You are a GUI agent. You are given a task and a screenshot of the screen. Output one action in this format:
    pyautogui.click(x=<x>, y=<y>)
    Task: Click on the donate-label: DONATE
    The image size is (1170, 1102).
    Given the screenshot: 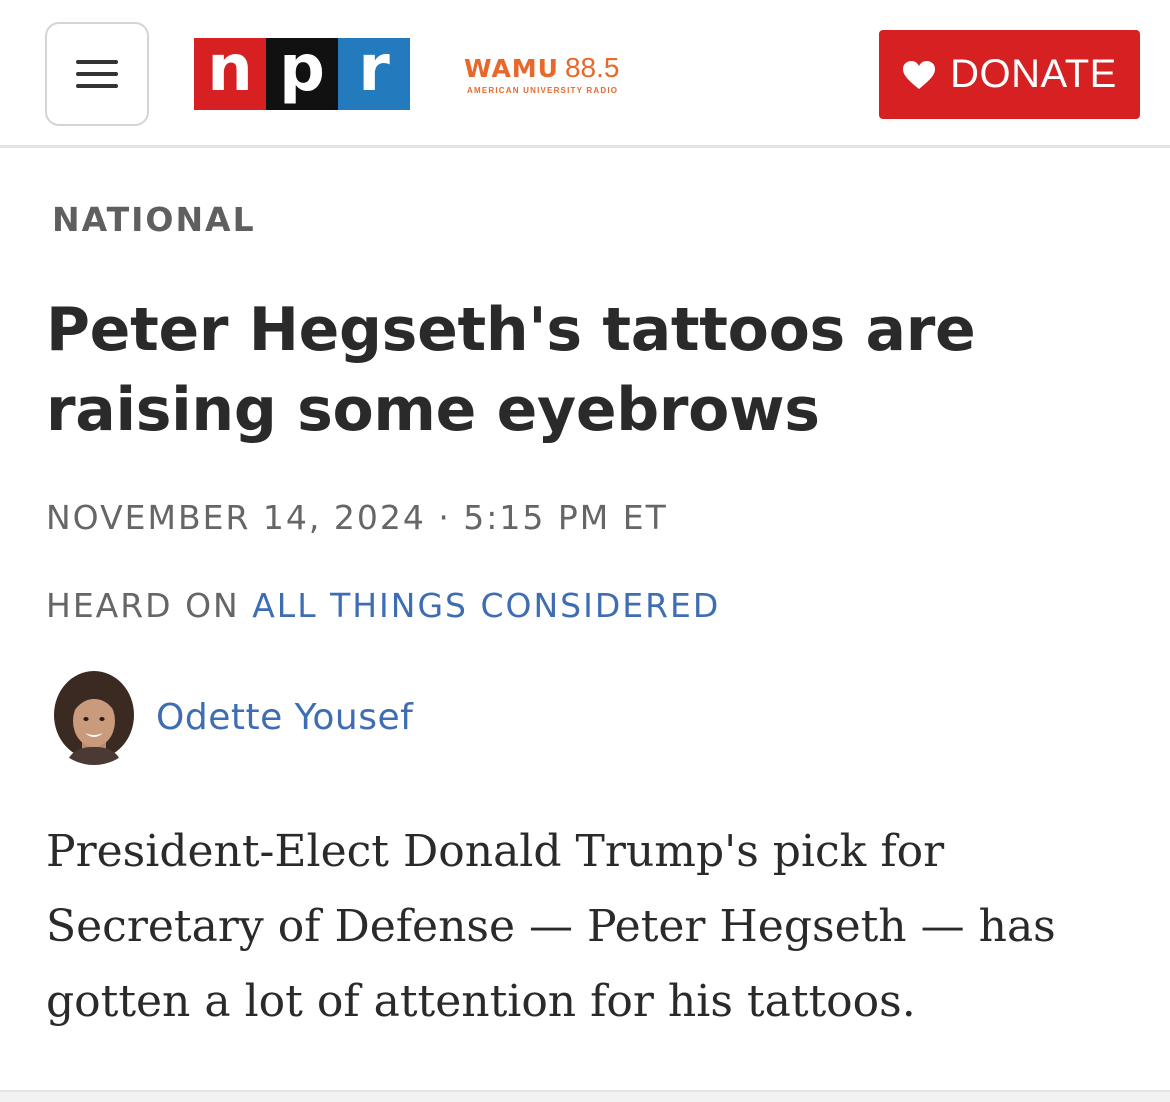 What is the action you would take?
    pyautogui.click(x=1033, y=74)
    